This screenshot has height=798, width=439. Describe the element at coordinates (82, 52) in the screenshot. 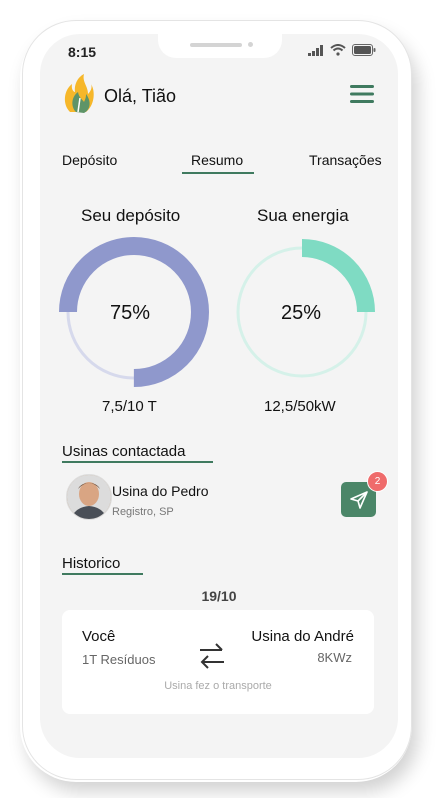

I see `status-time: 8:15` at that location.